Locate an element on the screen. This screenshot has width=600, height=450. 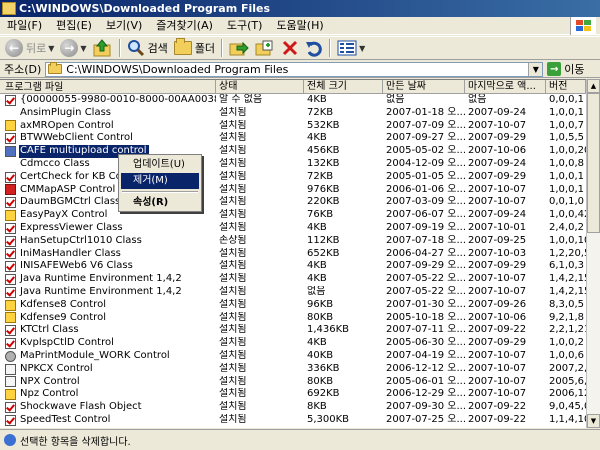
row-name: EasyPayX Control is located at coordinates (64, 215).